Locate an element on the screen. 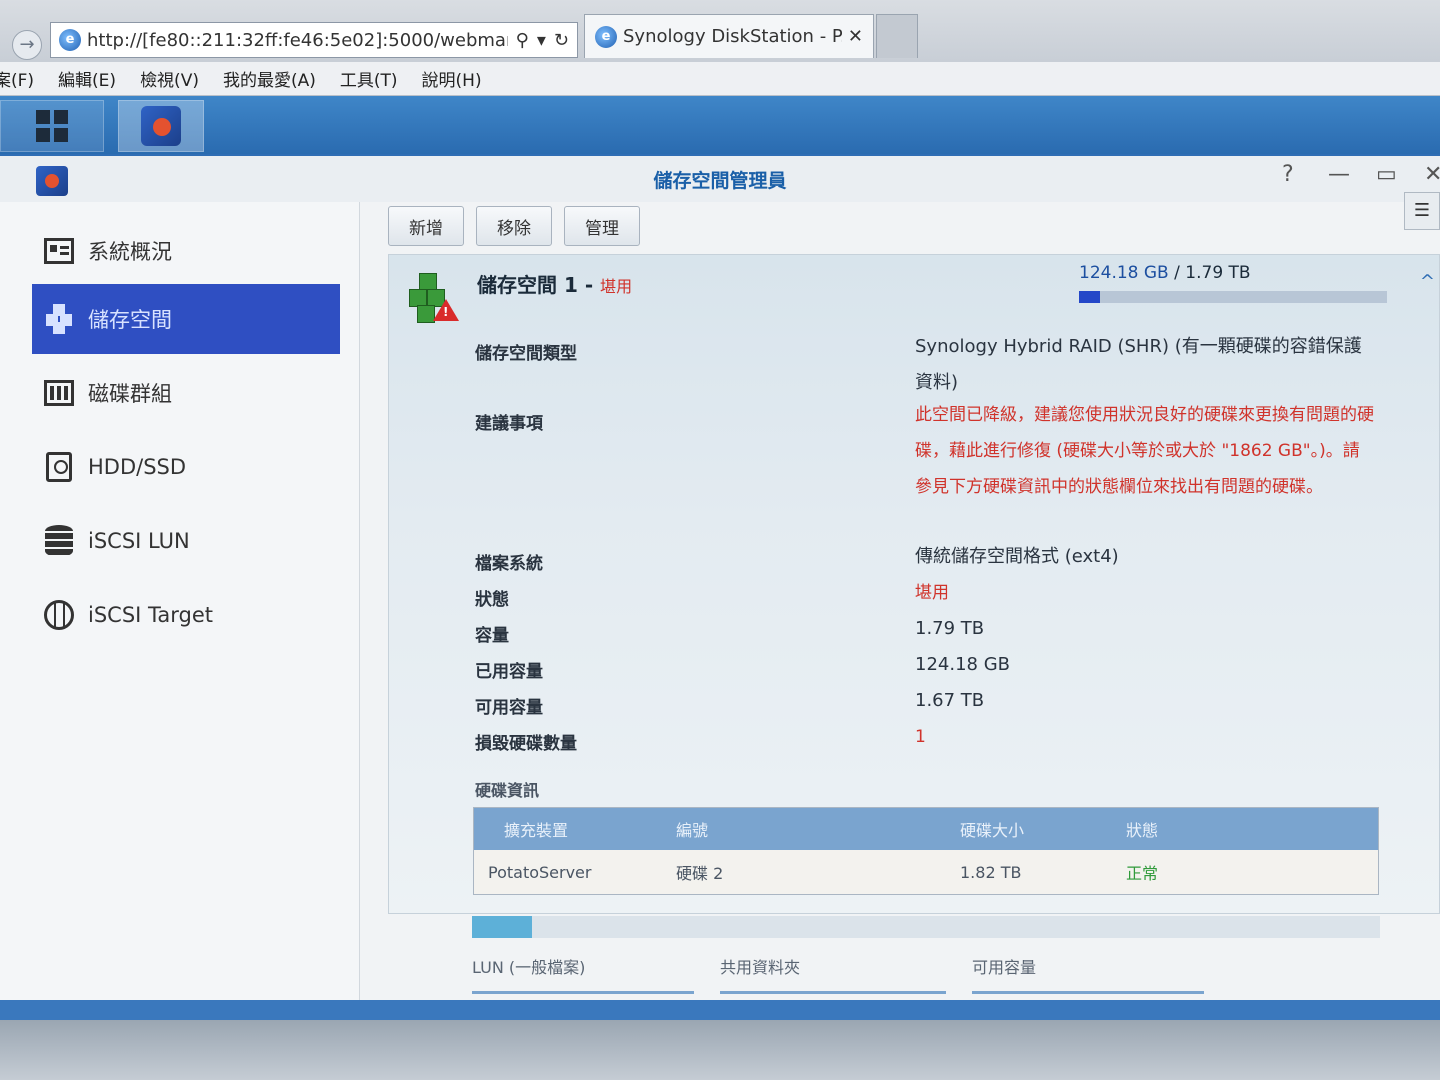 This screenshot has width=1440, height=1080. disk-group-icon is located at coordinates (59, 393).